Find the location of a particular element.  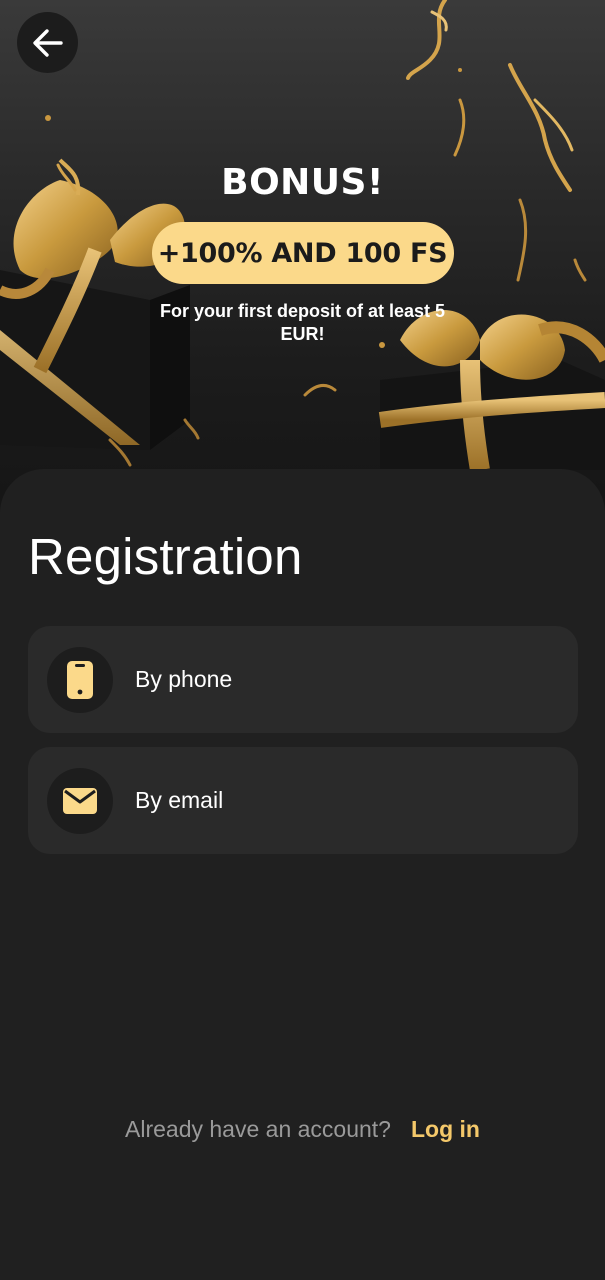

register-by-phone-label: By phone is located at coordinates (184, 679).